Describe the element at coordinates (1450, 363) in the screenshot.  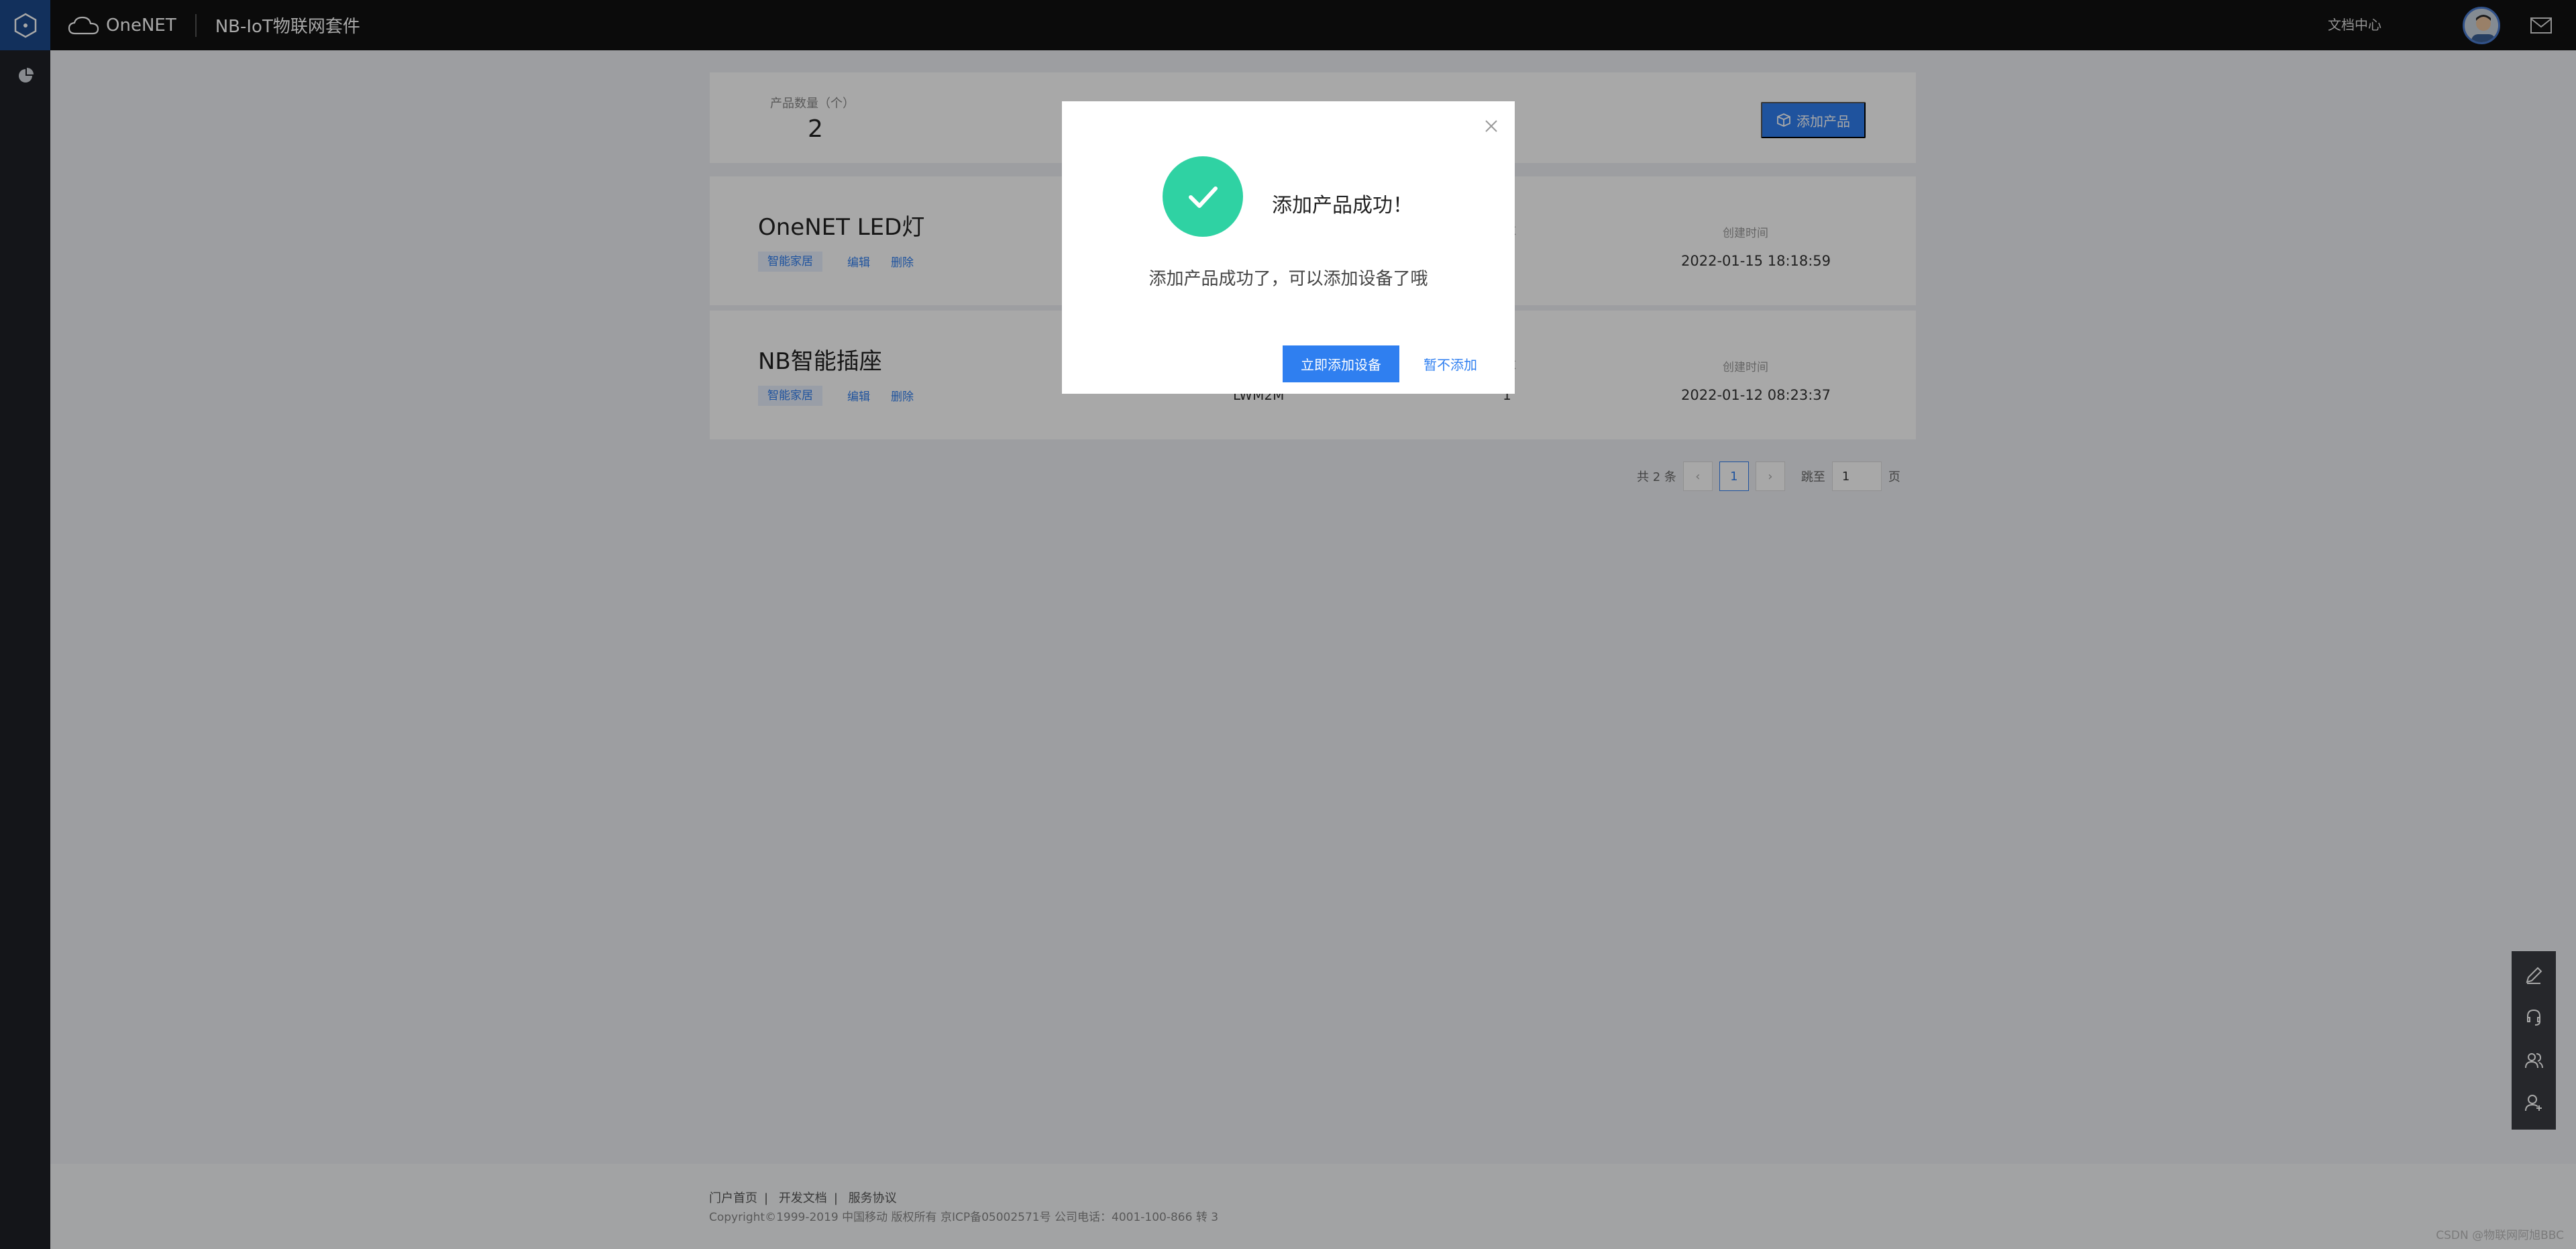
I see `skip-add-button: 暂不添加` at that location.